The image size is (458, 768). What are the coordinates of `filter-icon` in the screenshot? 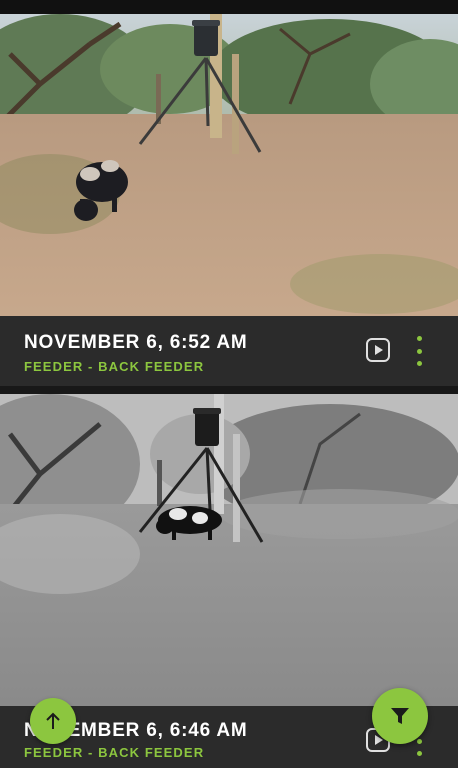 It's located at (400, 716).